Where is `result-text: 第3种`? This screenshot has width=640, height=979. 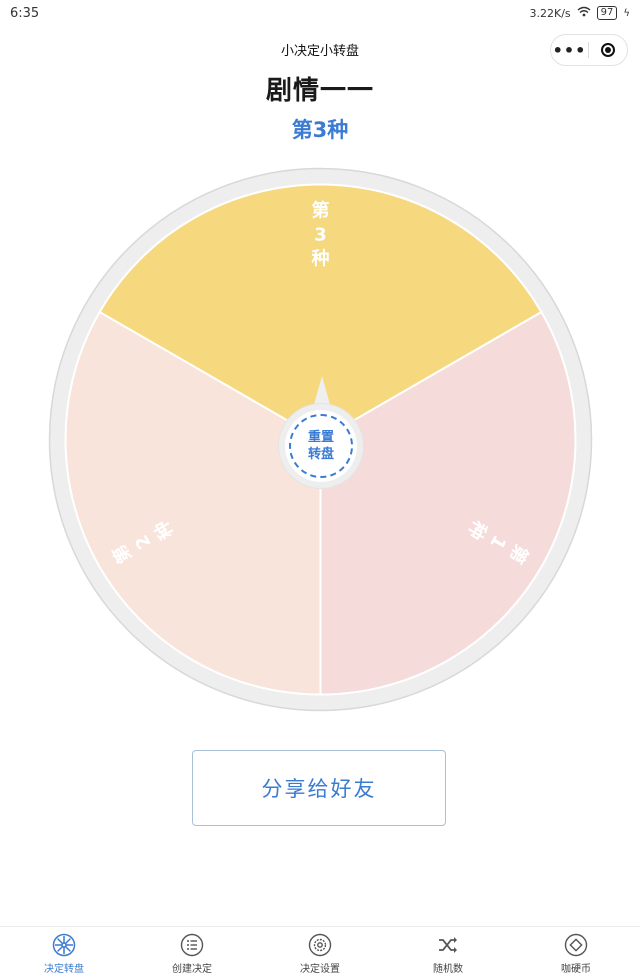
result-text: 第3种 is located at coordinates (320, 130).